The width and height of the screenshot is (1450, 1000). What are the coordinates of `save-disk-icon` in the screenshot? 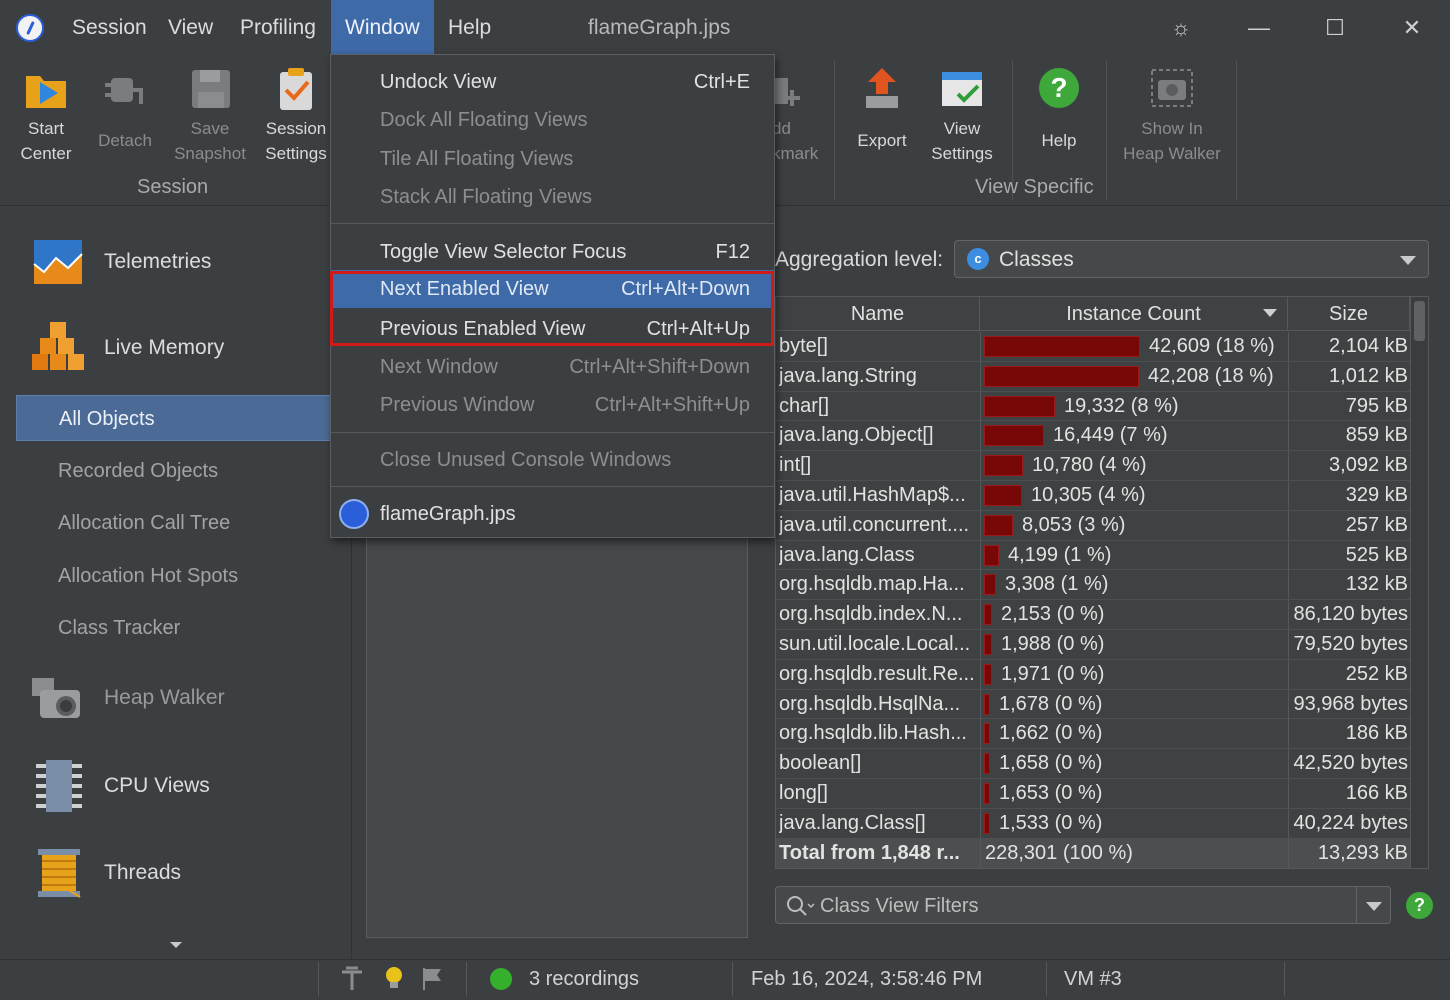 It's located at (211, 89).